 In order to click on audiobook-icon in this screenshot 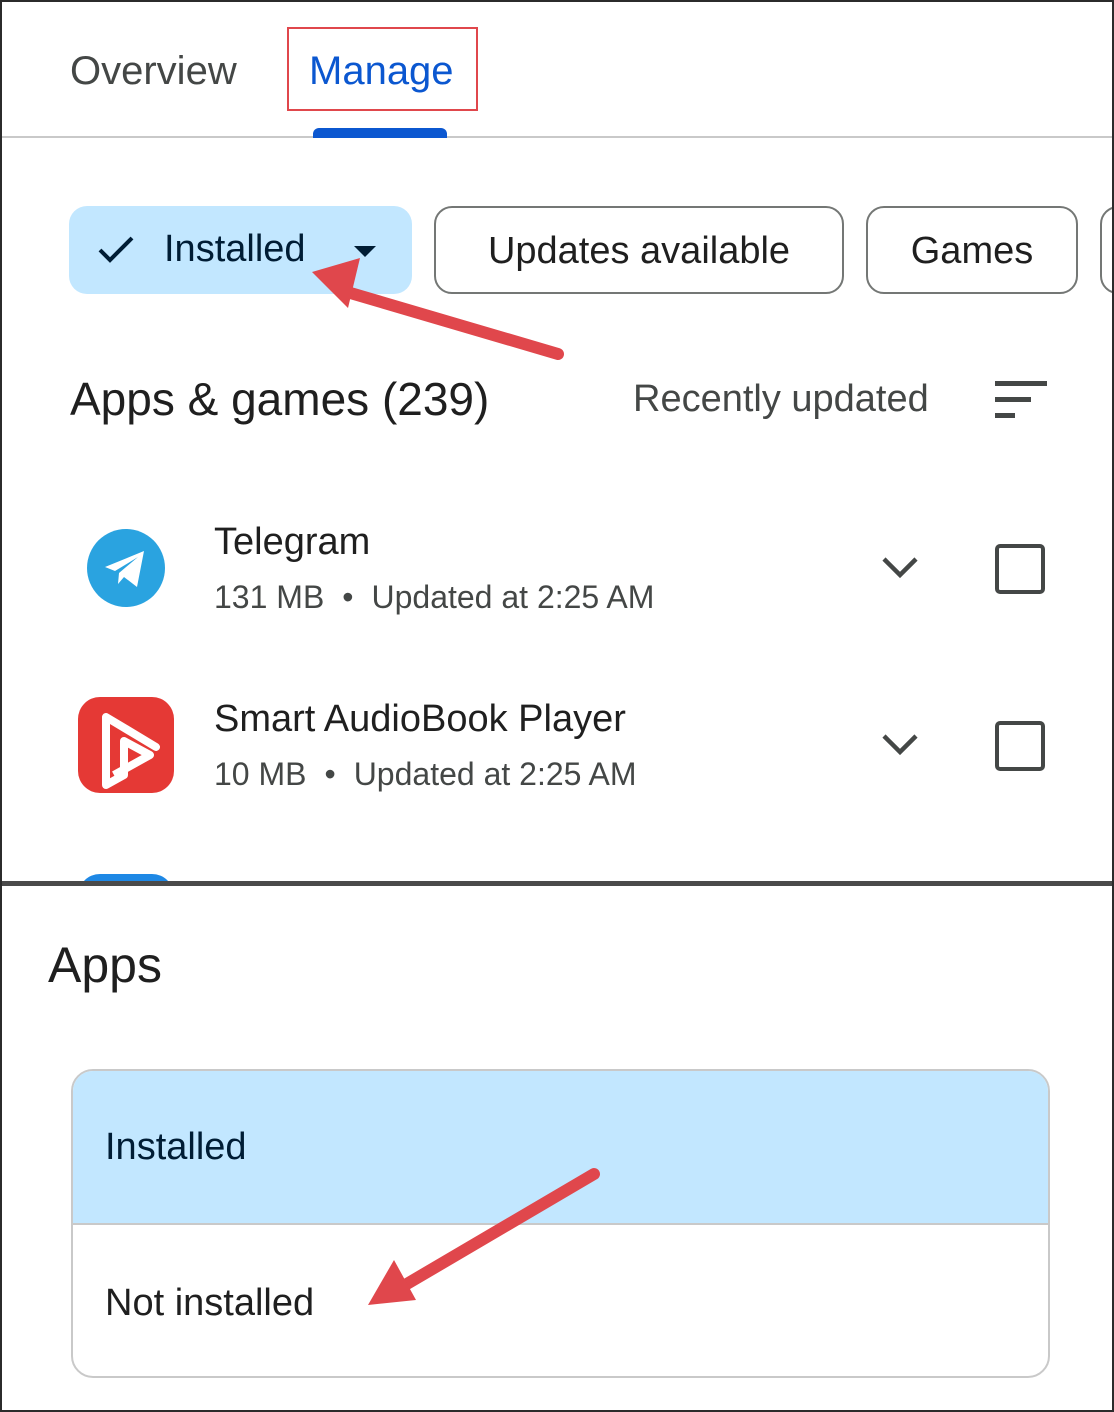, I will do `click(126, 745)`.